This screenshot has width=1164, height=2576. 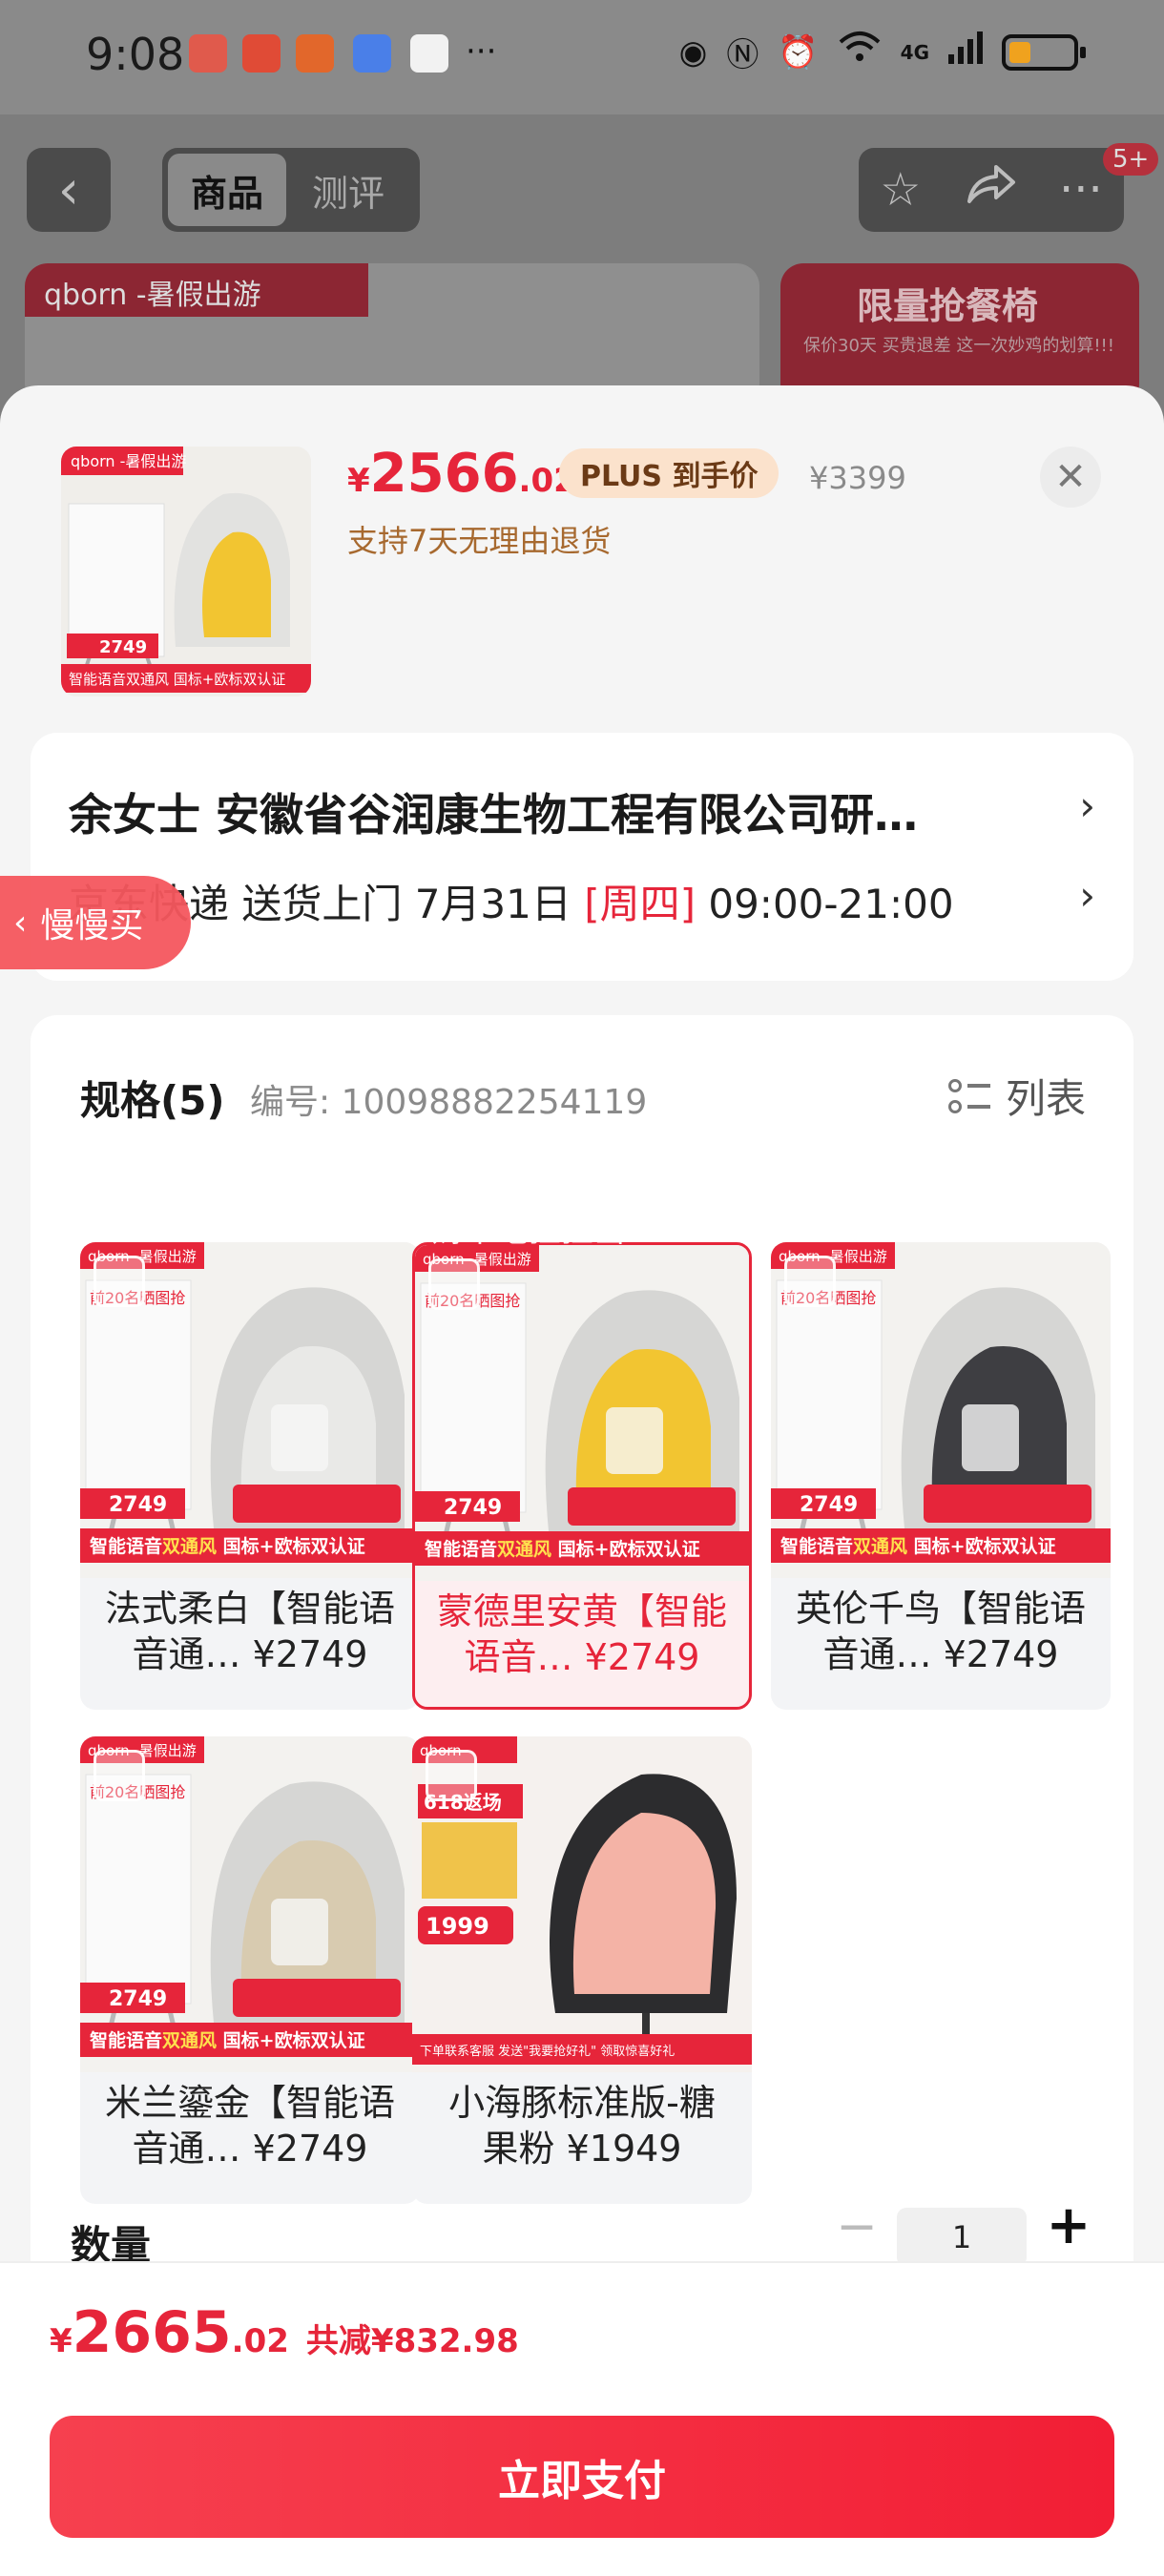 What do you see at coordinates (152, 2332) in the screenshot?
I see `total-integer: 2665` at bounding box center [152, 2332].